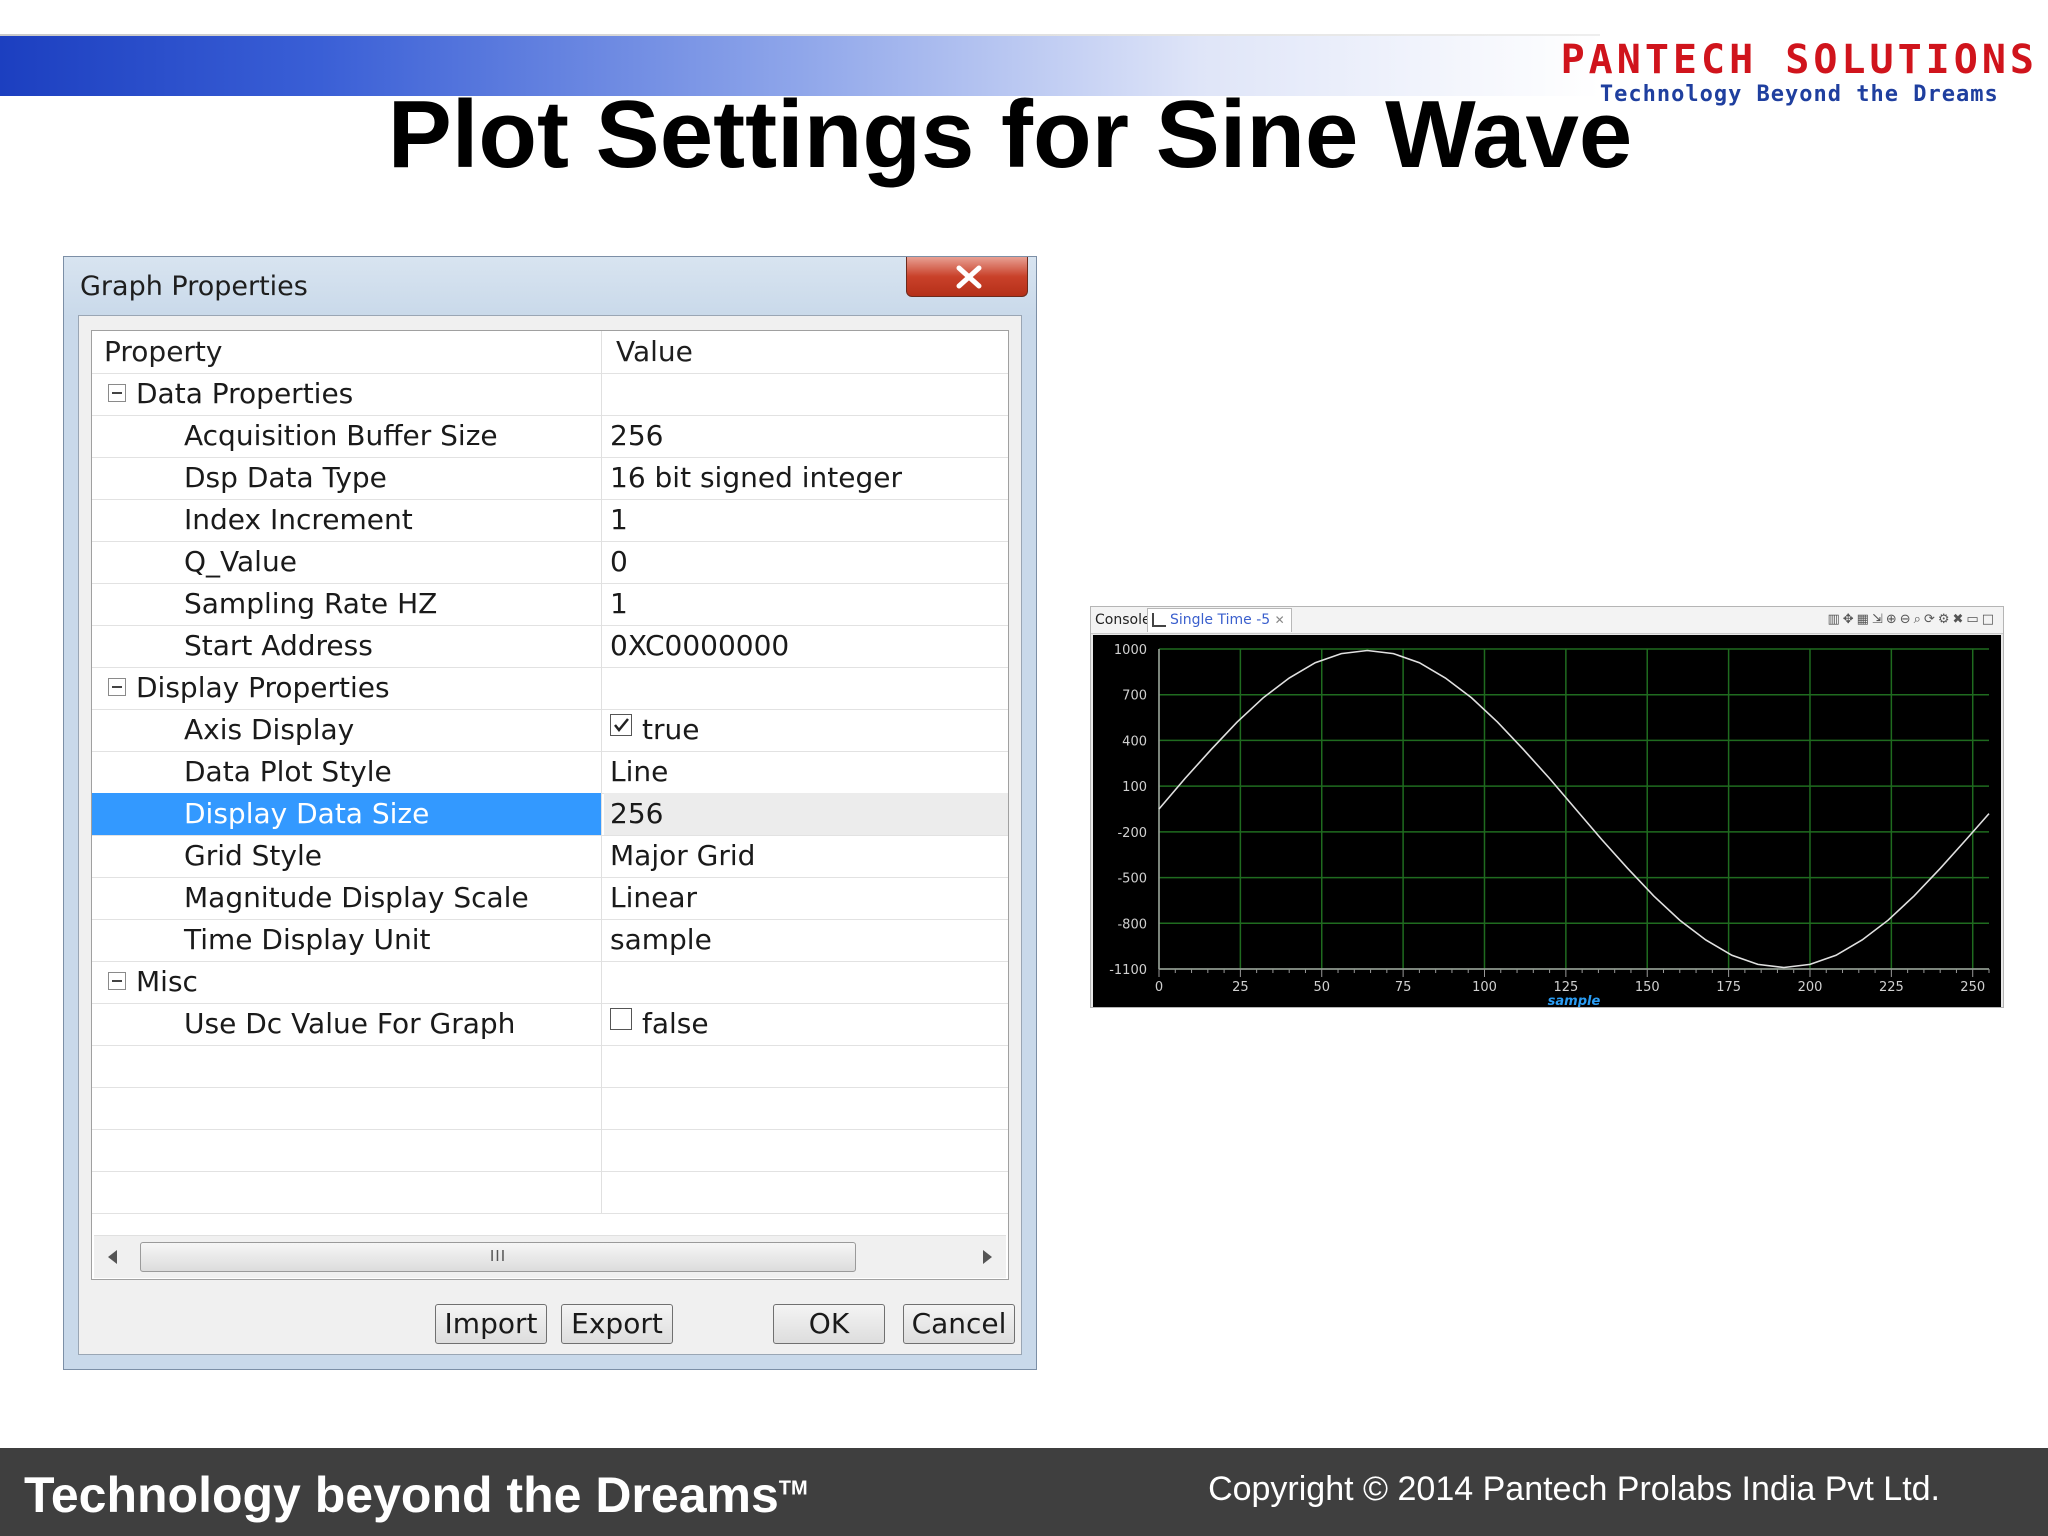  I want to click on property-value-text: true, so click(671, 729).